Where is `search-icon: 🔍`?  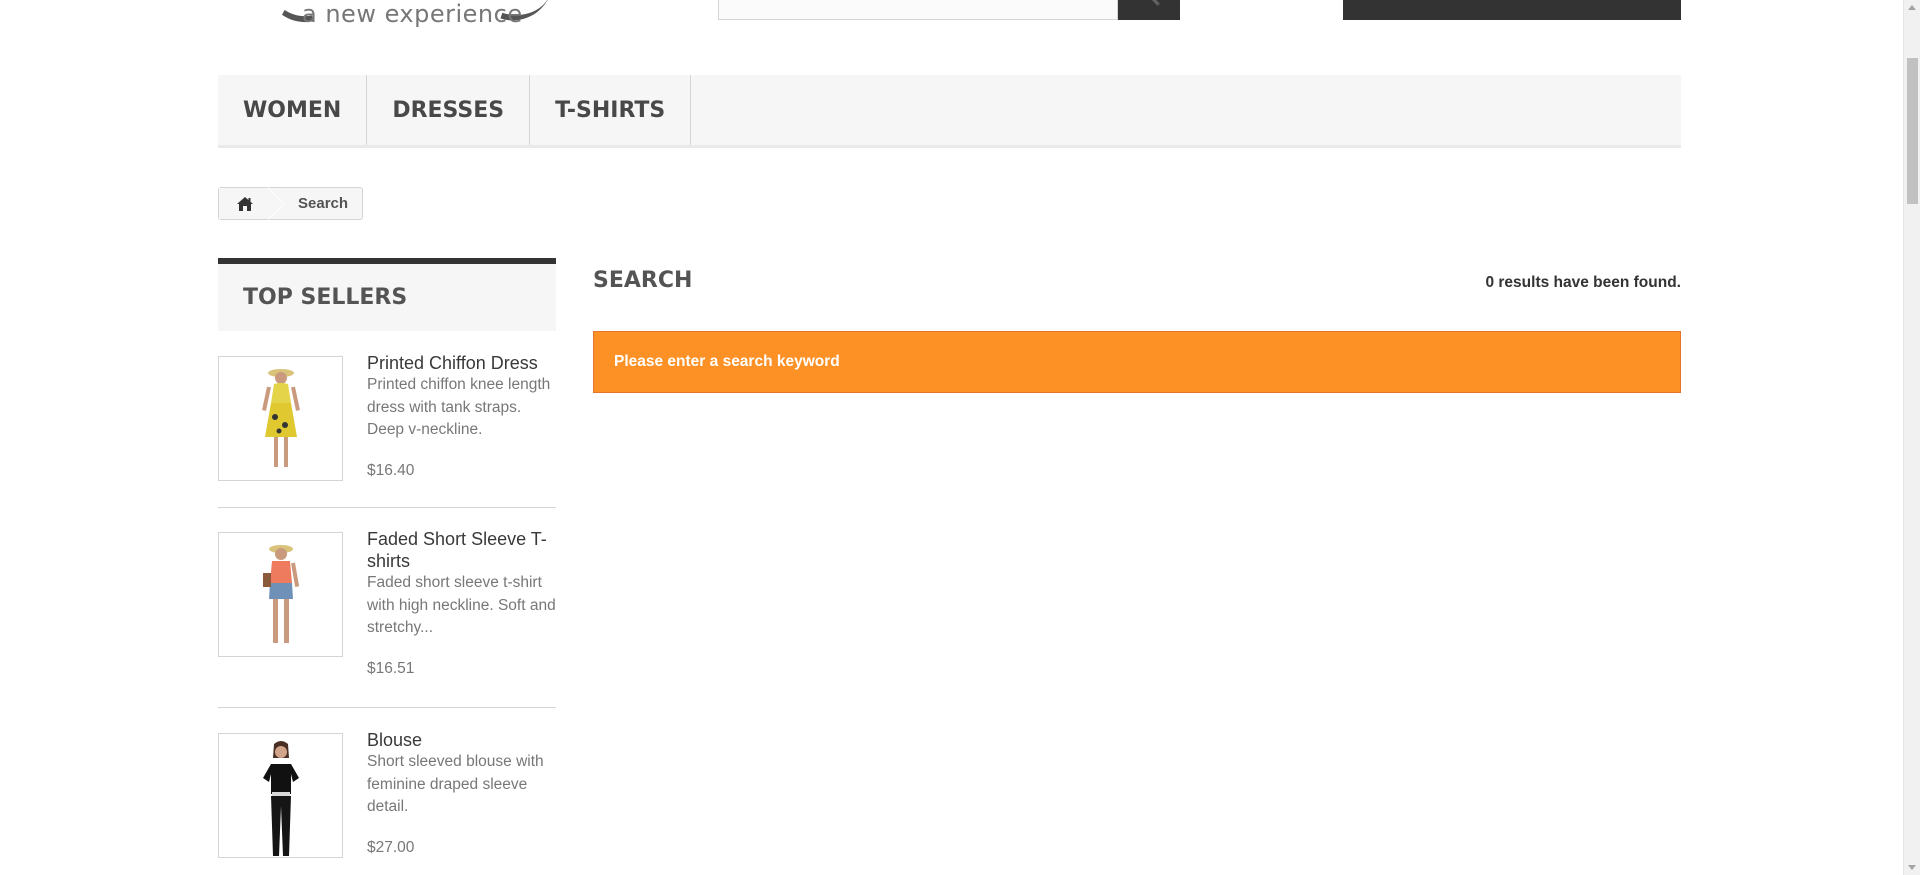 search-icon: 🔍 is located at coordinates (1149, 3).